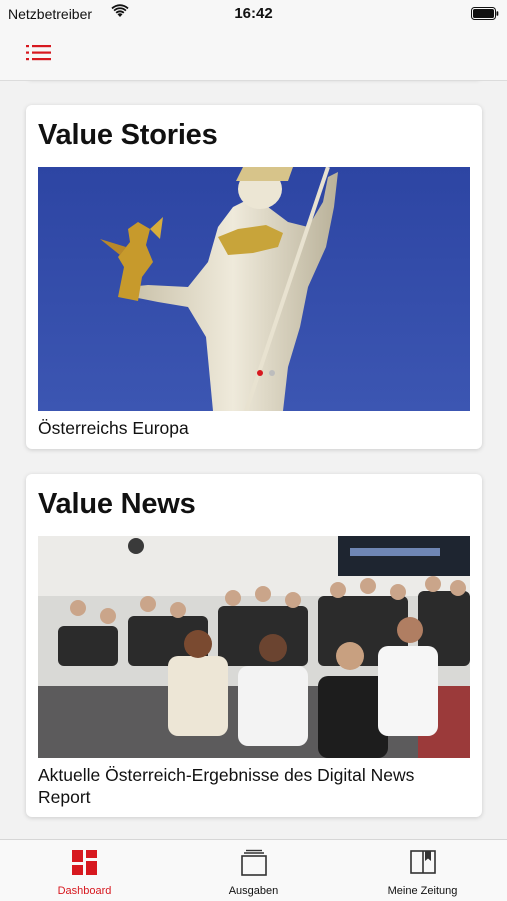  I want to click on battery-icon, so click(485, 13).